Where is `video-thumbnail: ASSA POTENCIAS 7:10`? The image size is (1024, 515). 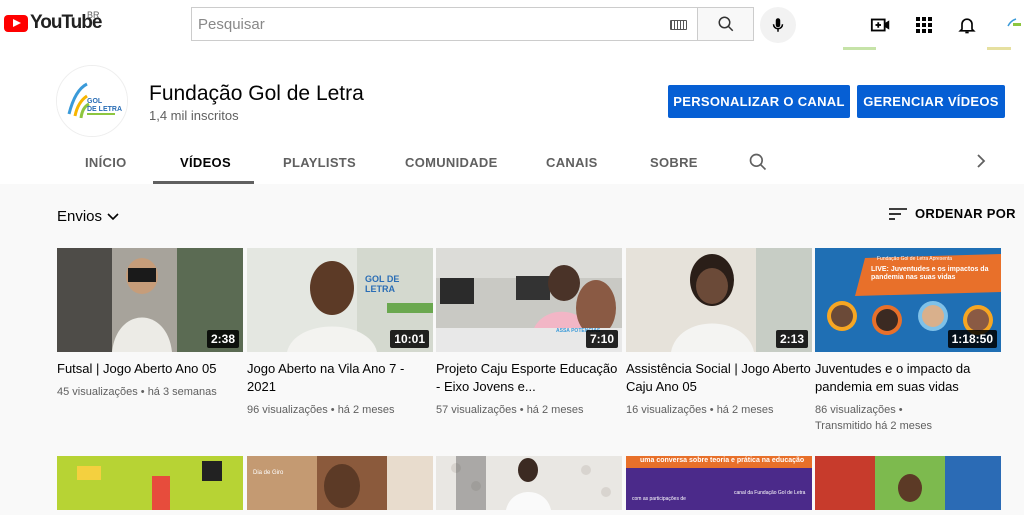 video-thumbnail: ASSA POTENCIAS 7:10 is located at coordinates (529, 300).